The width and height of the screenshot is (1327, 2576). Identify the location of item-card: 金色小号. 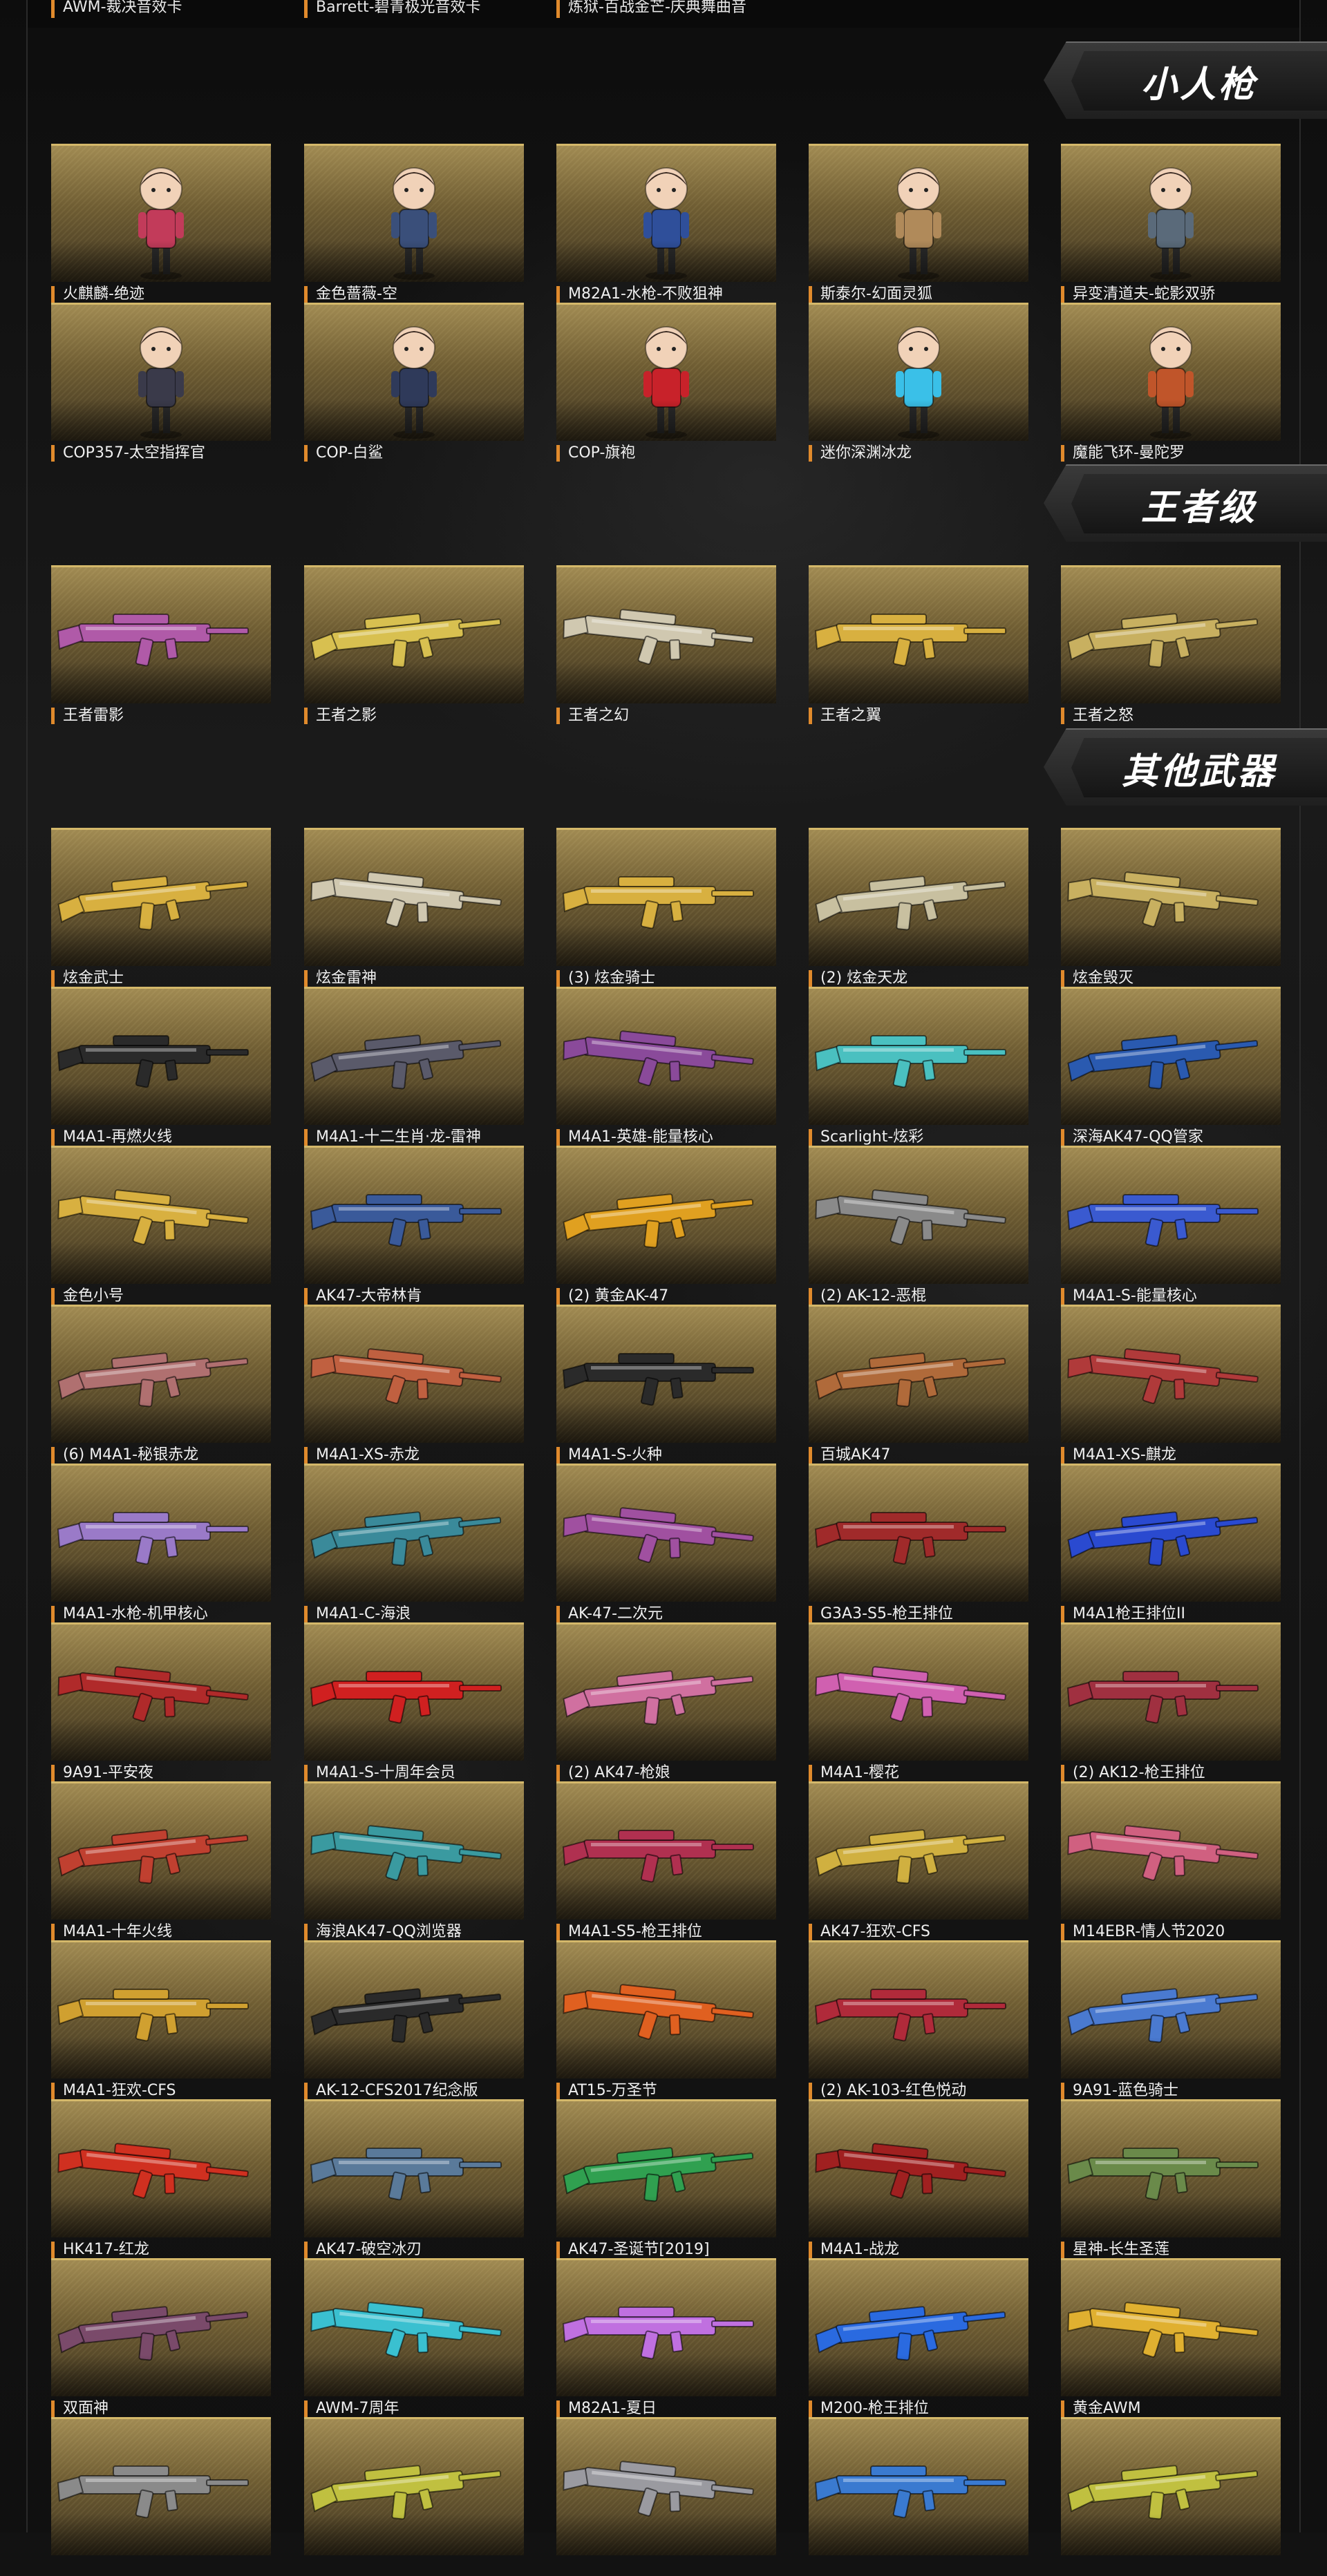
(161, 1225).